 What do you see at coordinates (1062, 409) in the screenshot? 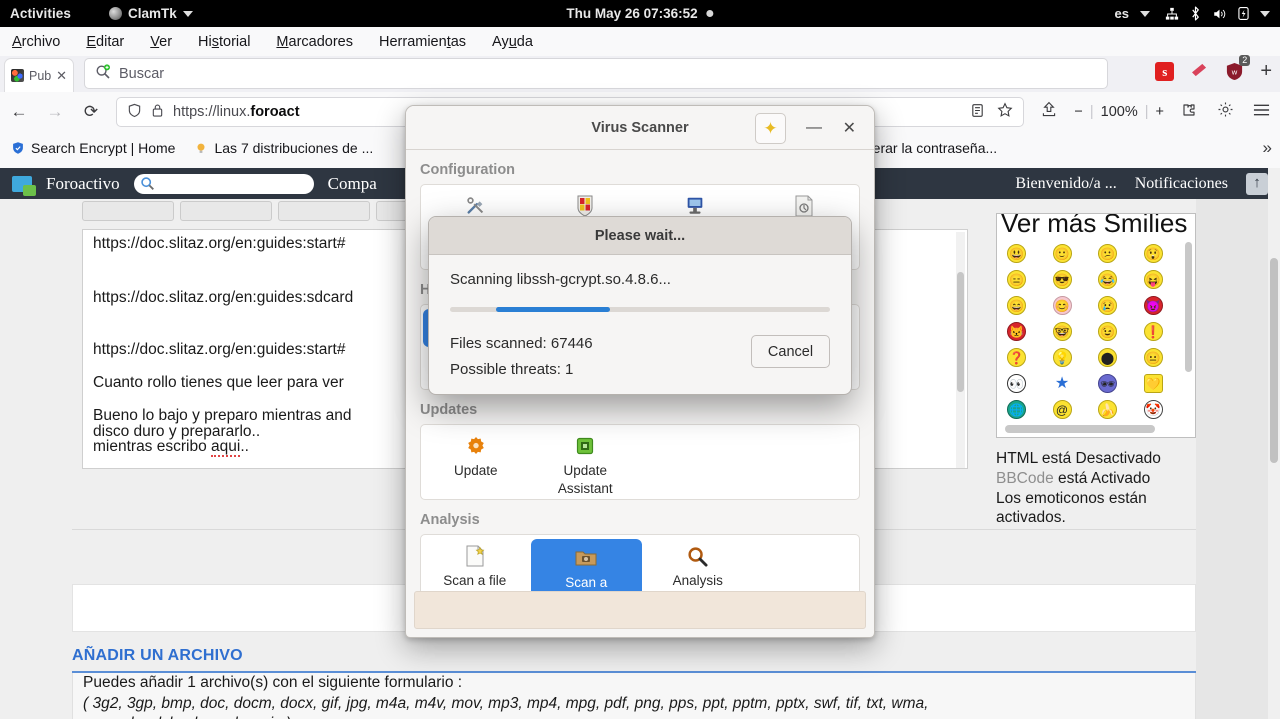
I see `smiley-icon: @` at bounding box center [1062, 409].